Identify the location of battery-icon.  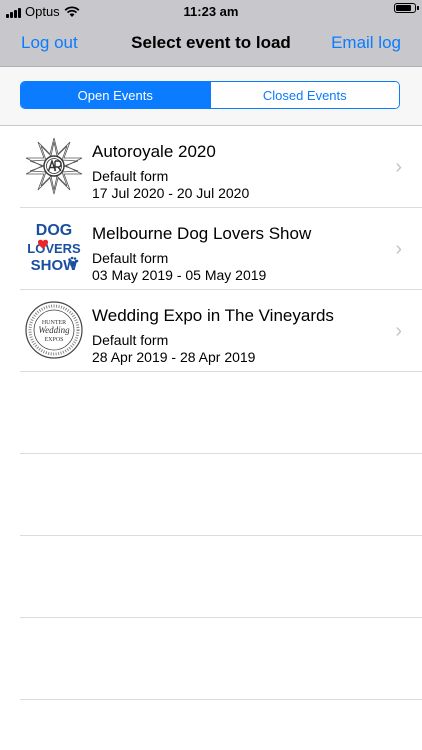
(406, 8).